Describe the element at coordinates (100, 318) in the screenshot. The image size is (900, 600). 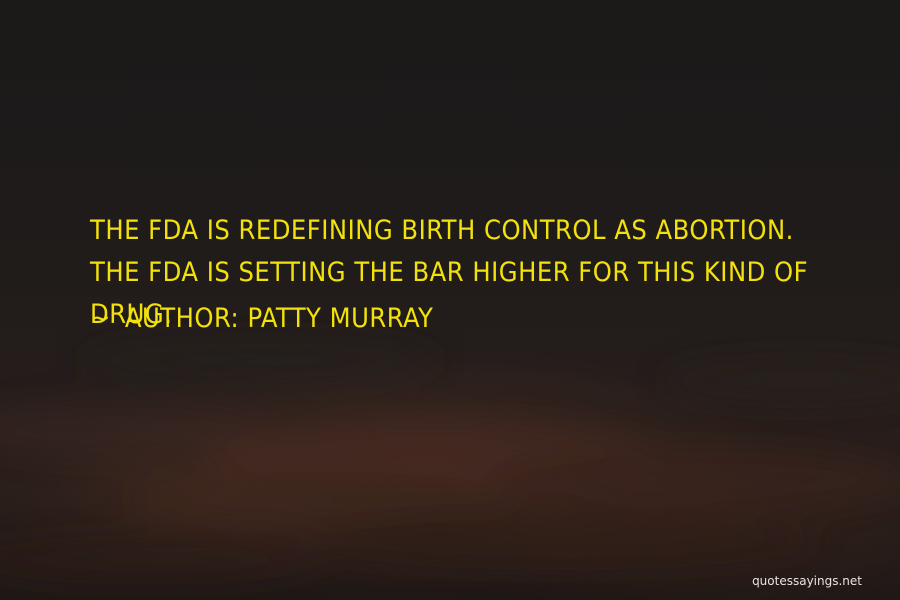
I see `author-prefix: ~` at that location.